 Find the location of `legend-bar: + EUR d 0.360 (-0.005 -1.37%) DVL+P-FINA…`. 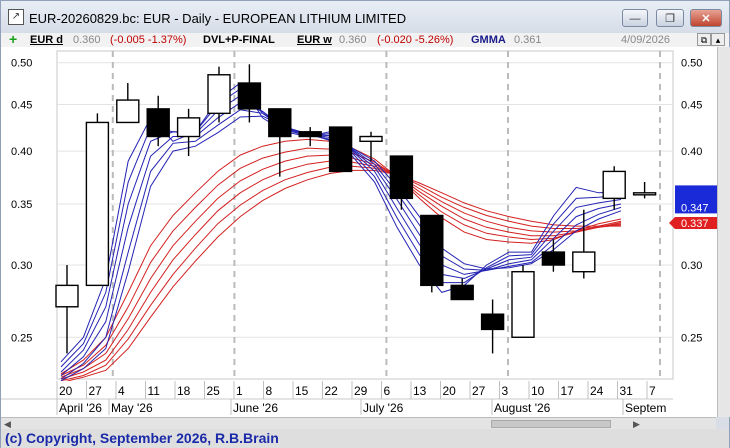

legend-bar: + EUR d 0.360 (-0.005 -1.37%) DVL+P-FINA… is located at coordinates (365, 40).